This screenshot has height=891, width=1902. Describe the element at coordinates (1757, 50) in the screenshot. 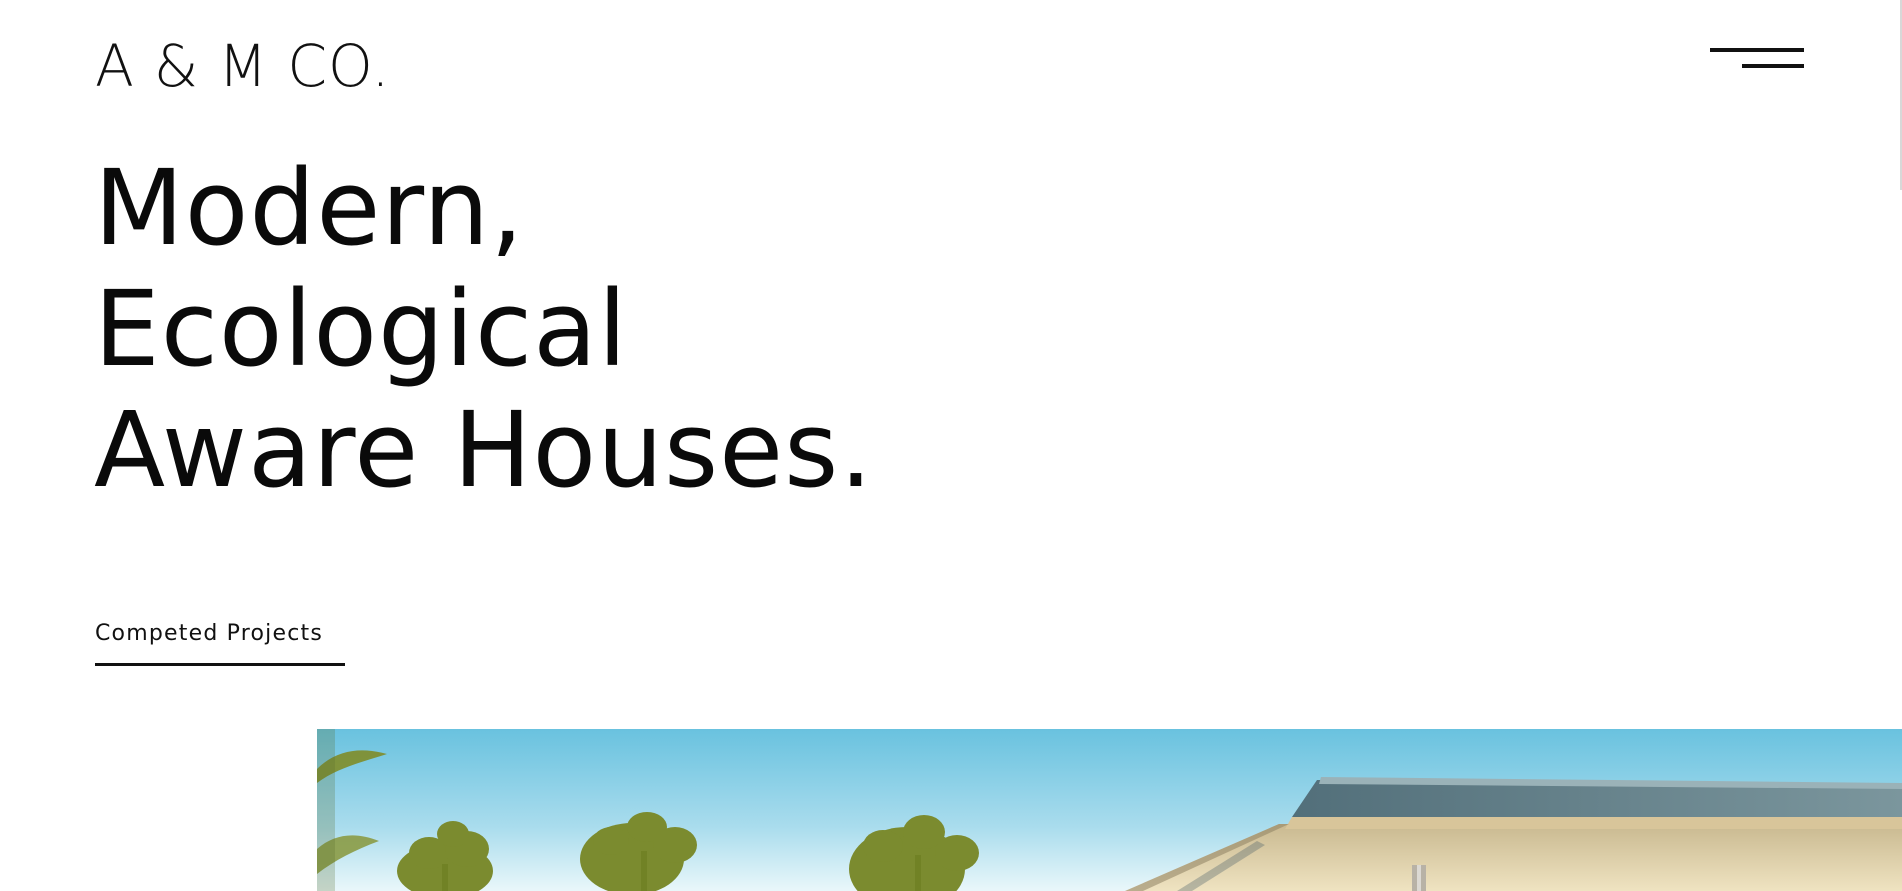

I see `menu-line-top` at that location.